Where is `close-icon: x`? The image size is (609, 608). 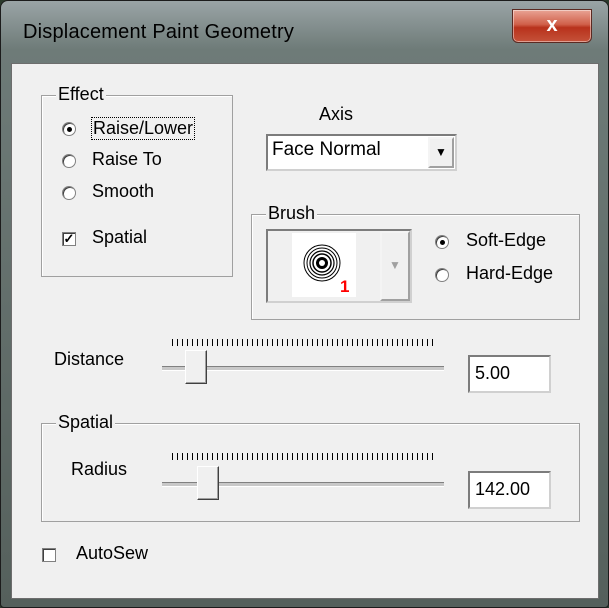
close-icon: x is located at coordinates (552, 25).